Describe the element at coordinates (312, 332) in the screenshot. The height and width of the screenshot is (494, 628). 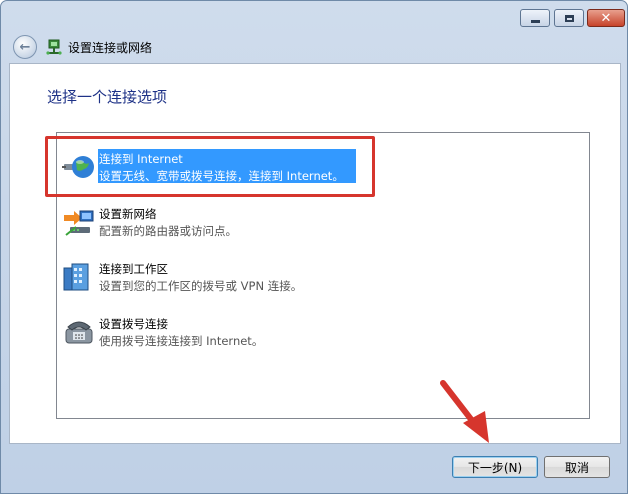
I see `option-dialup: 设置拨号连接 使用拨号连接连接到 Internet。` at that location.